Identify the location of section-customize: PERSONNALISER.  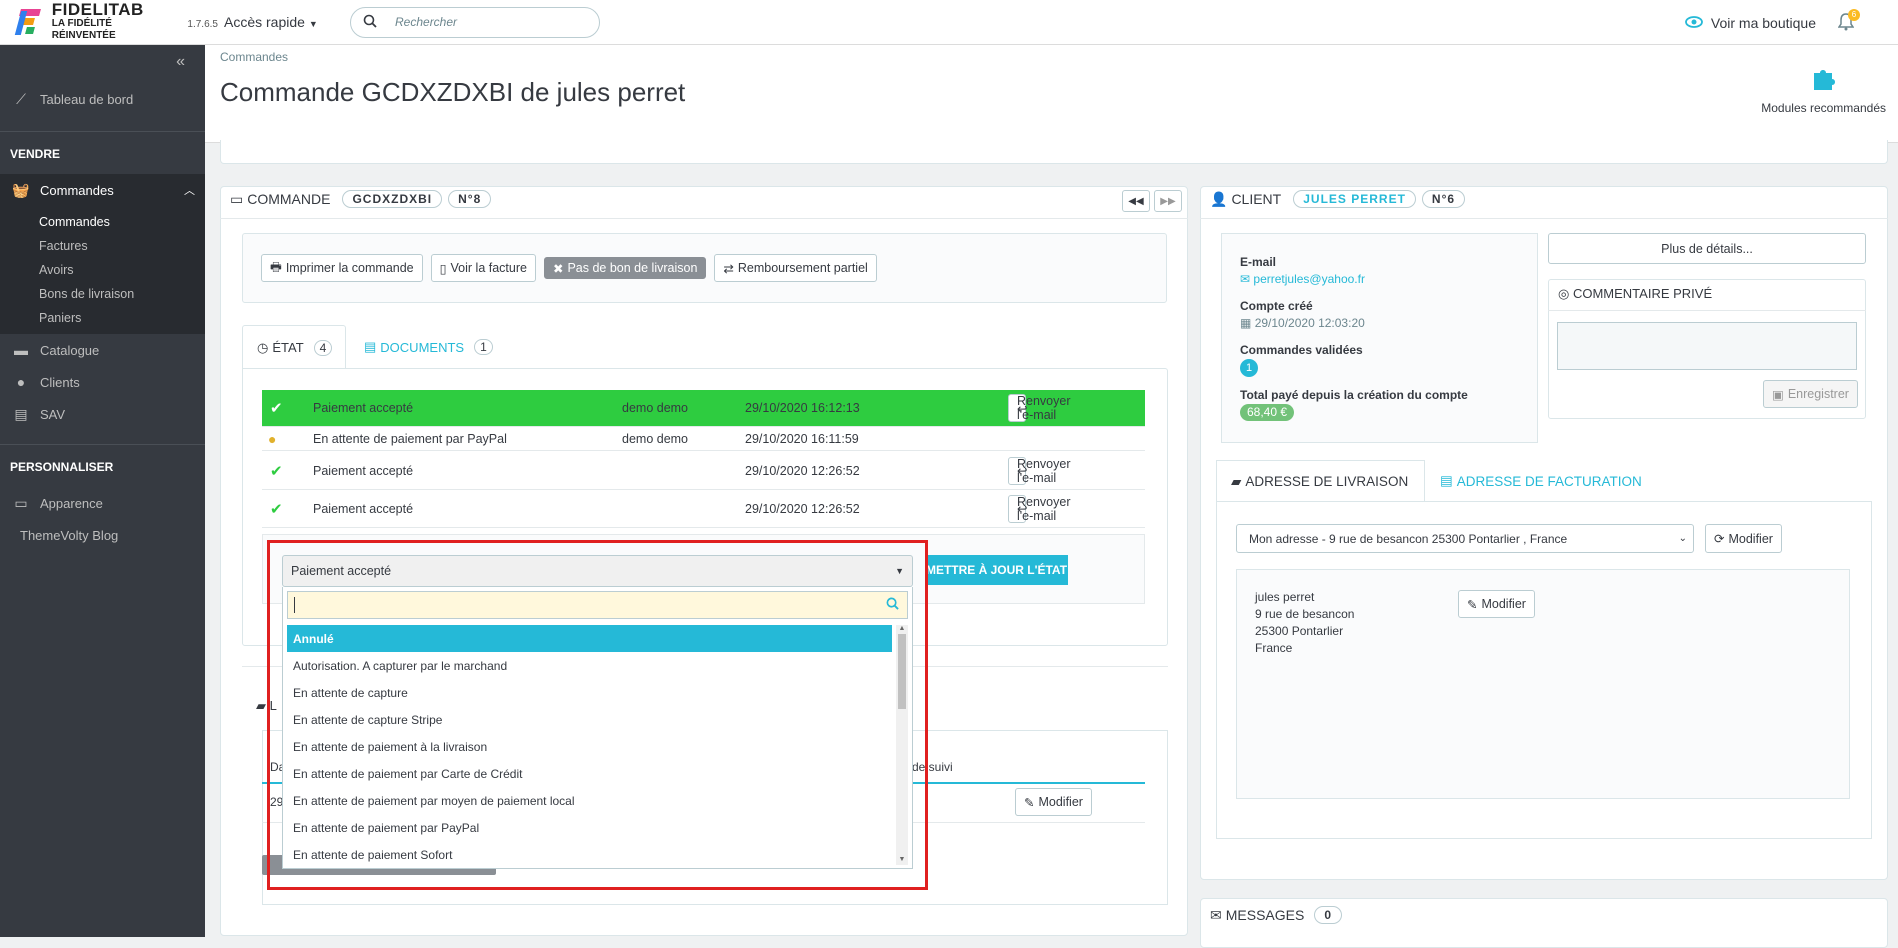
(62, 467).